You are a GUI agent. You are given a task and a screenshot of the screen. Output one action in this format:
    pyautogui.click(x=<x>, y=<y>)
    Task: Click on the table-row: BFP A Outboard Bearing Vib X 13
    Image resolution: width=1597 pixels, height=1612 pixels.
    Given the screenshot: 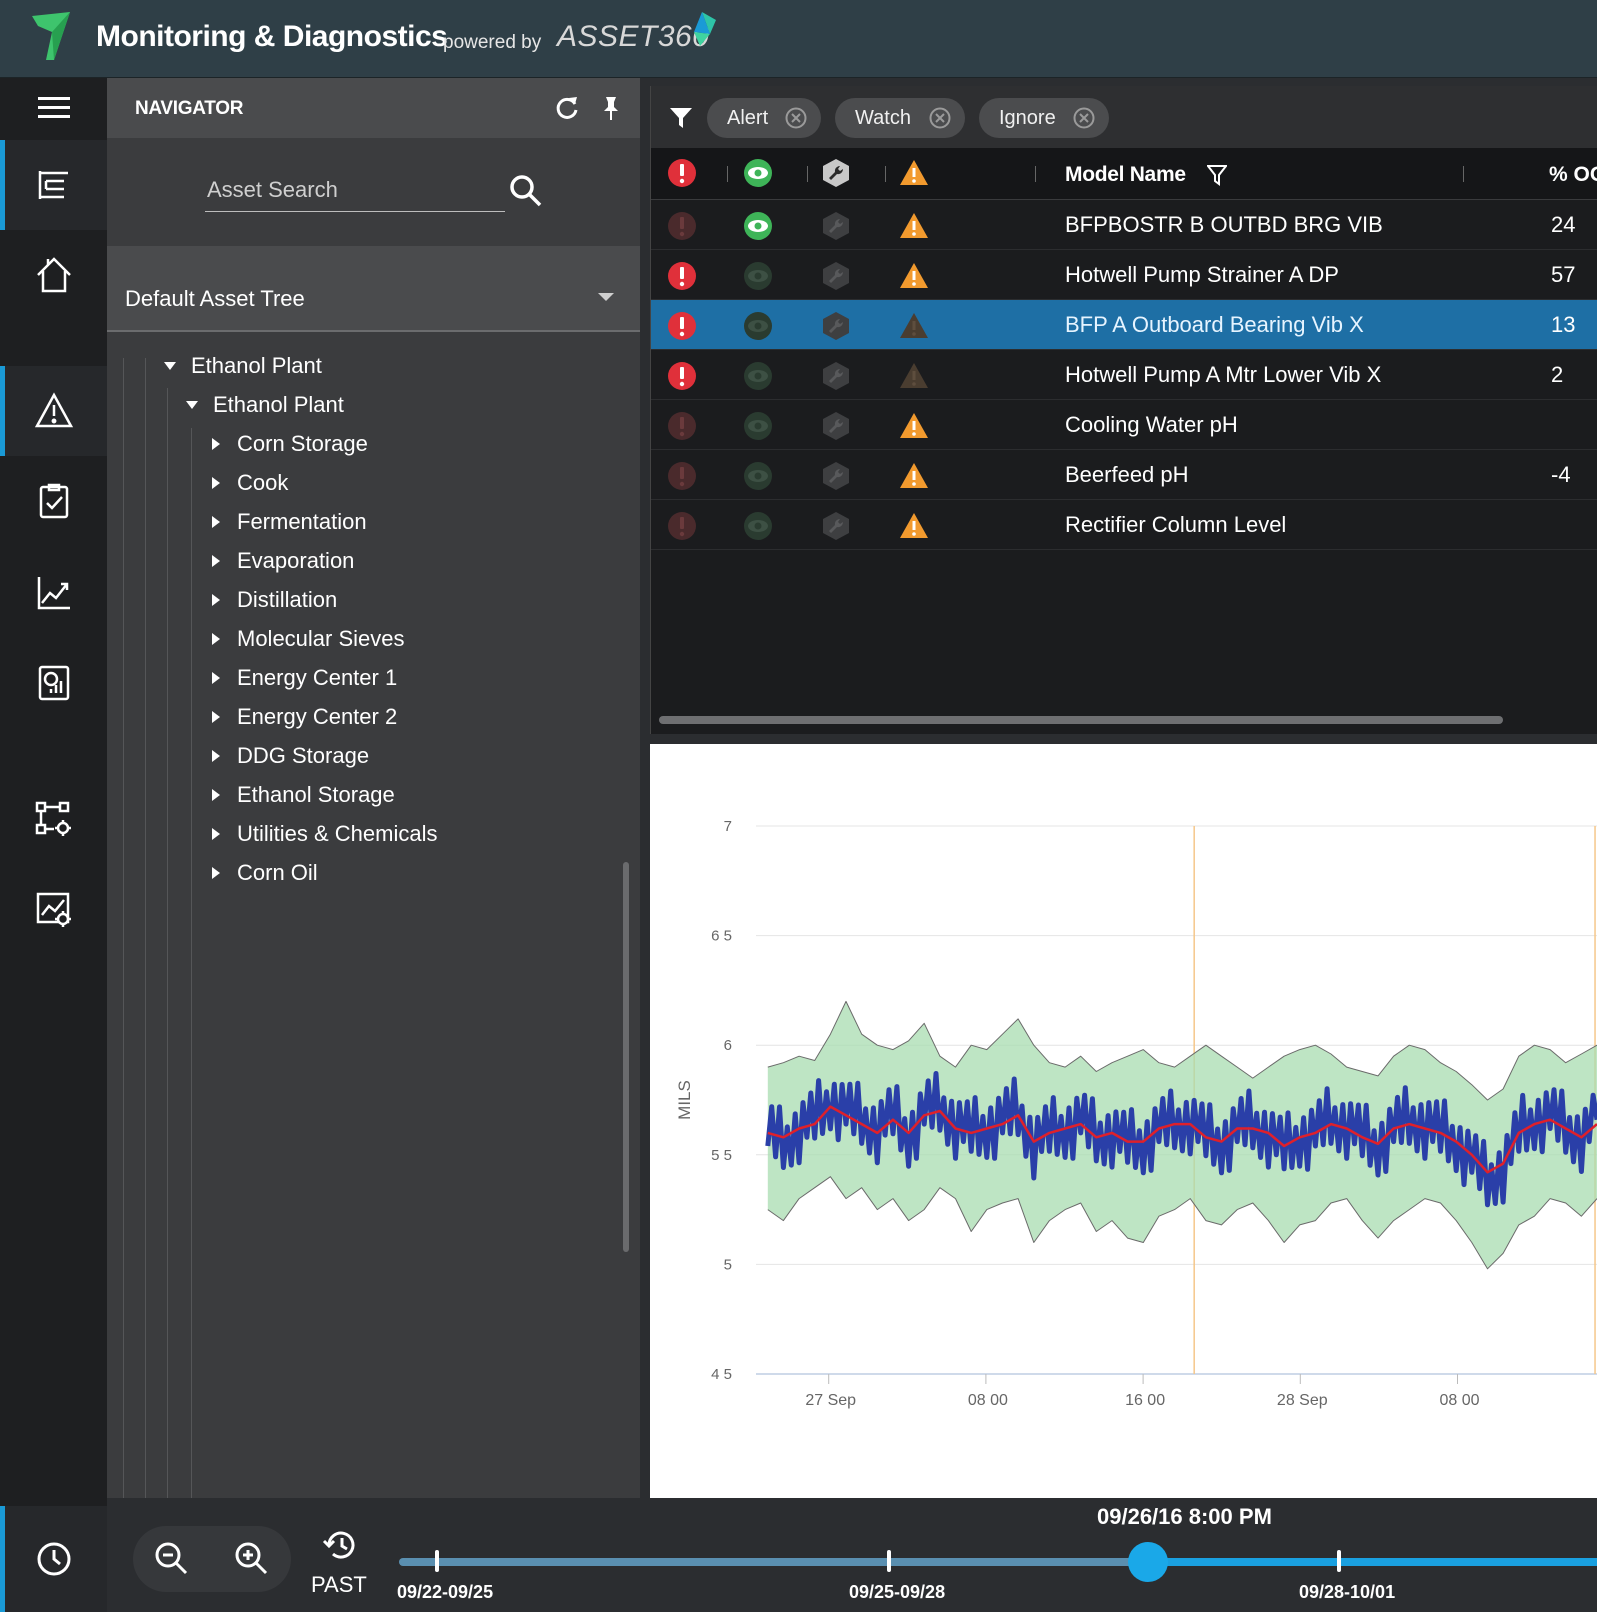 What is the action you would take?
    pyautogui.click(x=1124, y=325)
    